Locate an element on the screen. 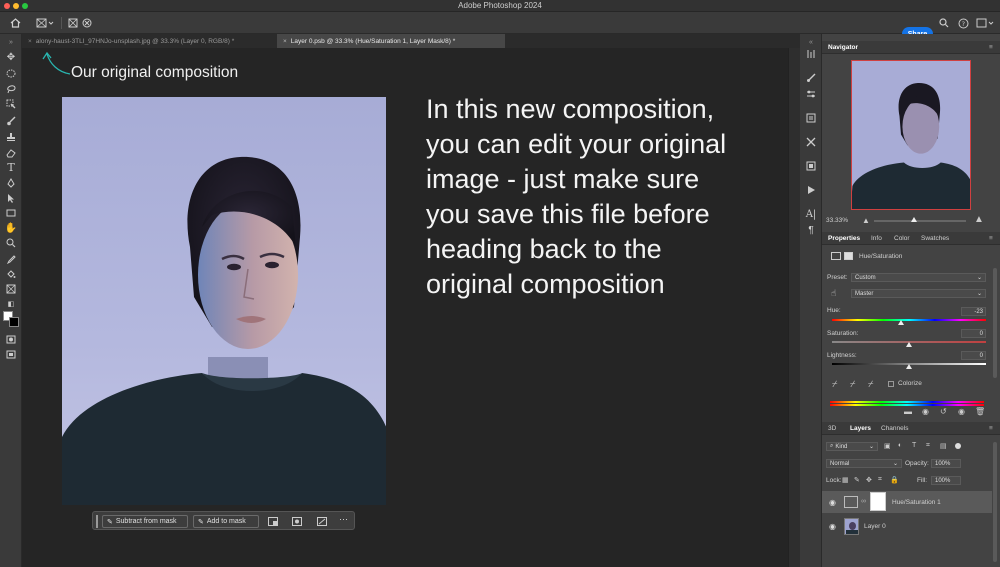 The width and height of the screenshot is (1000, 567). fill-field: 100% is located at coordinates (946, 480).